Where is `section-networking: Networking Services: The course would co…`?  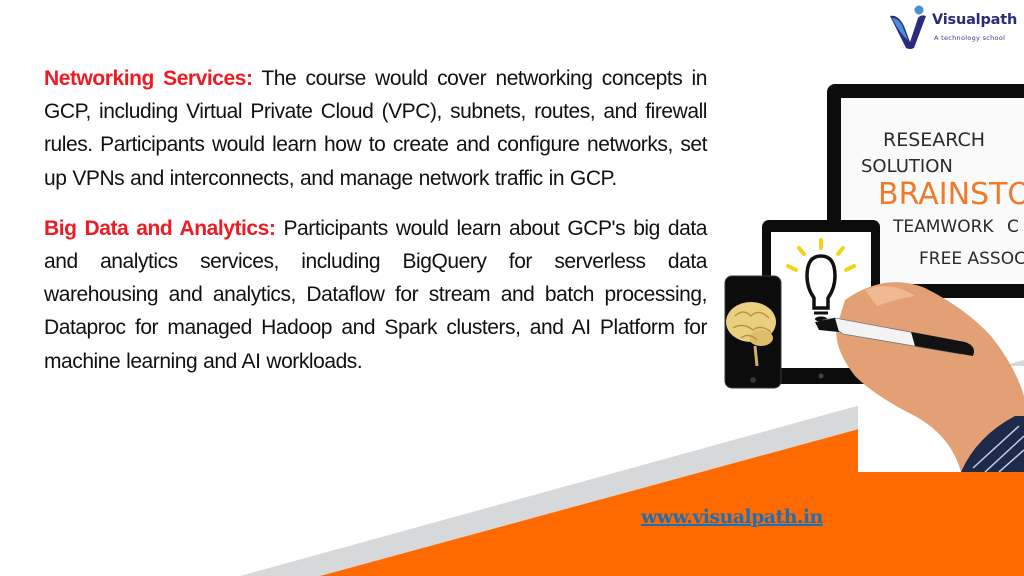 section-networking: Networking Services: The course would co… is located at coordinates (375, 128).